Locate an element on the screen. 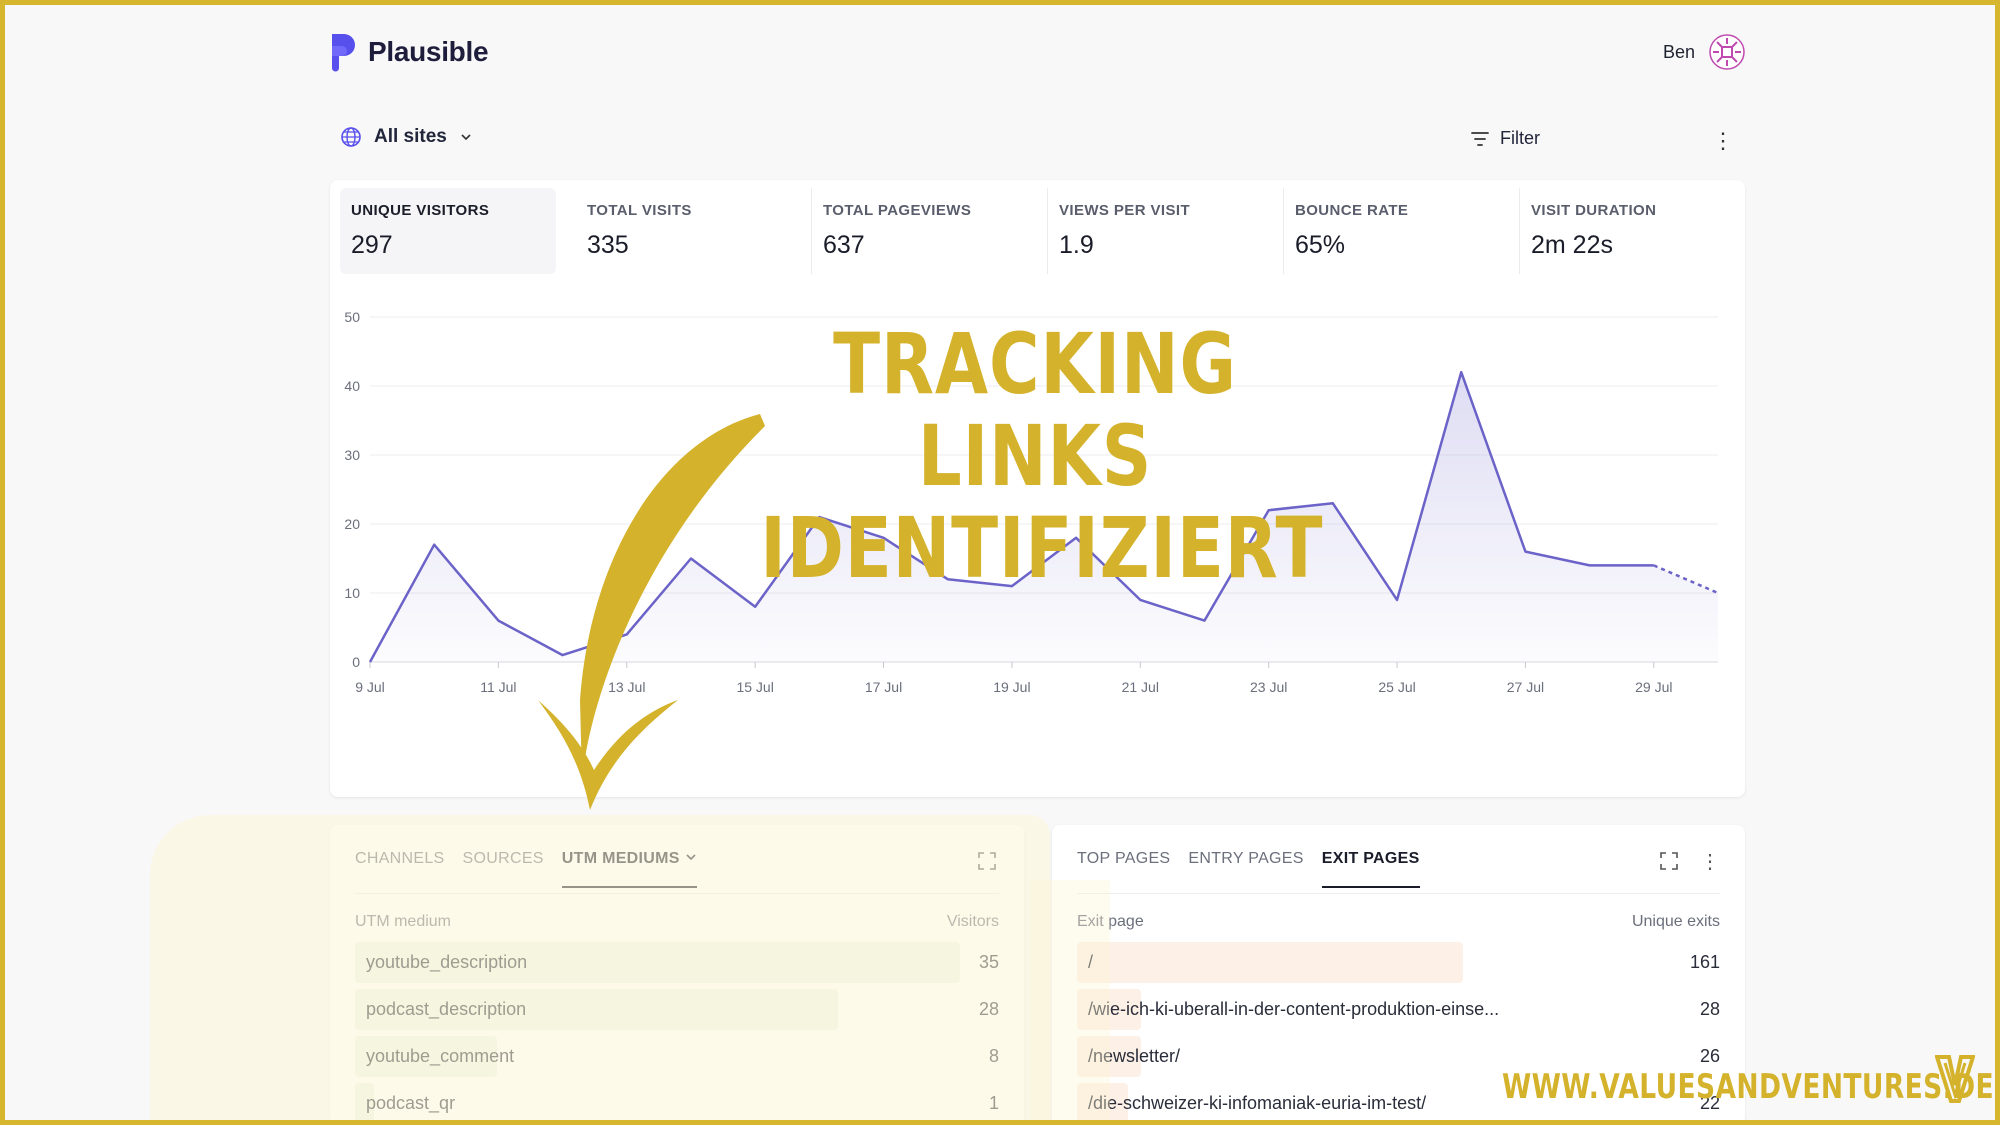 The width and height of the screenshot is (2000, 1125). plausible-logo-icon is located at coordinates (343, 53).